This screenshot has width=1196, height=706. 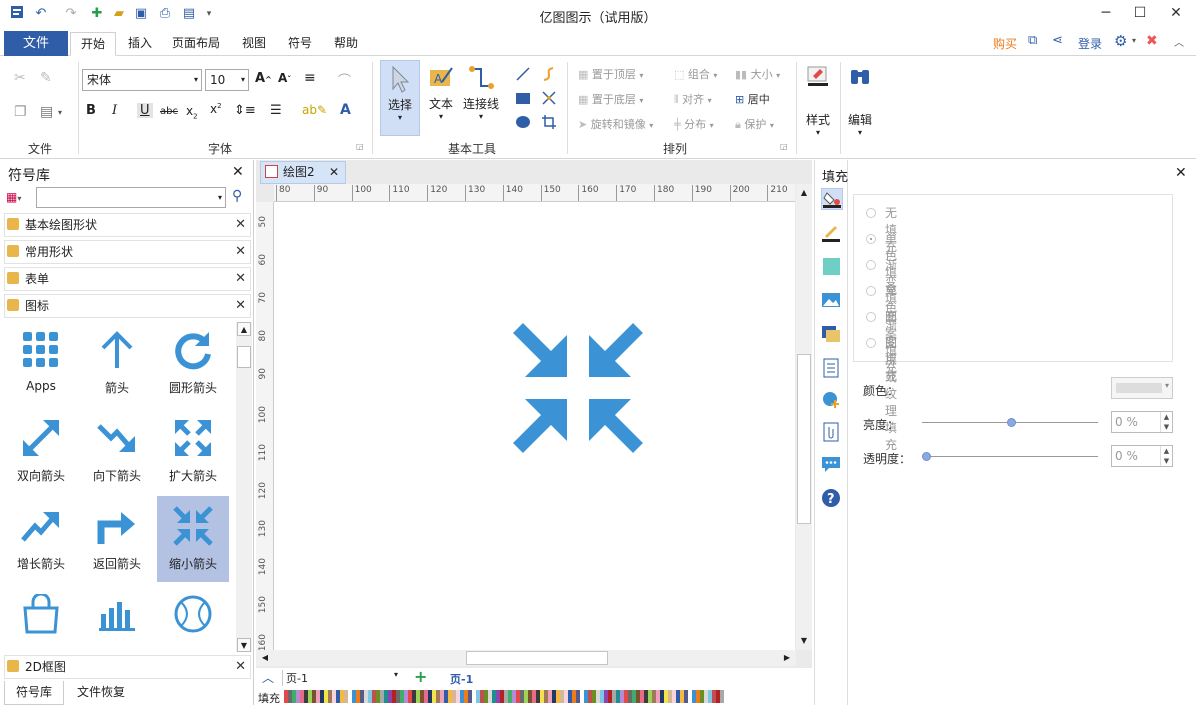 I want to click on color-picker: ▾, so click(x=1142, y=388).